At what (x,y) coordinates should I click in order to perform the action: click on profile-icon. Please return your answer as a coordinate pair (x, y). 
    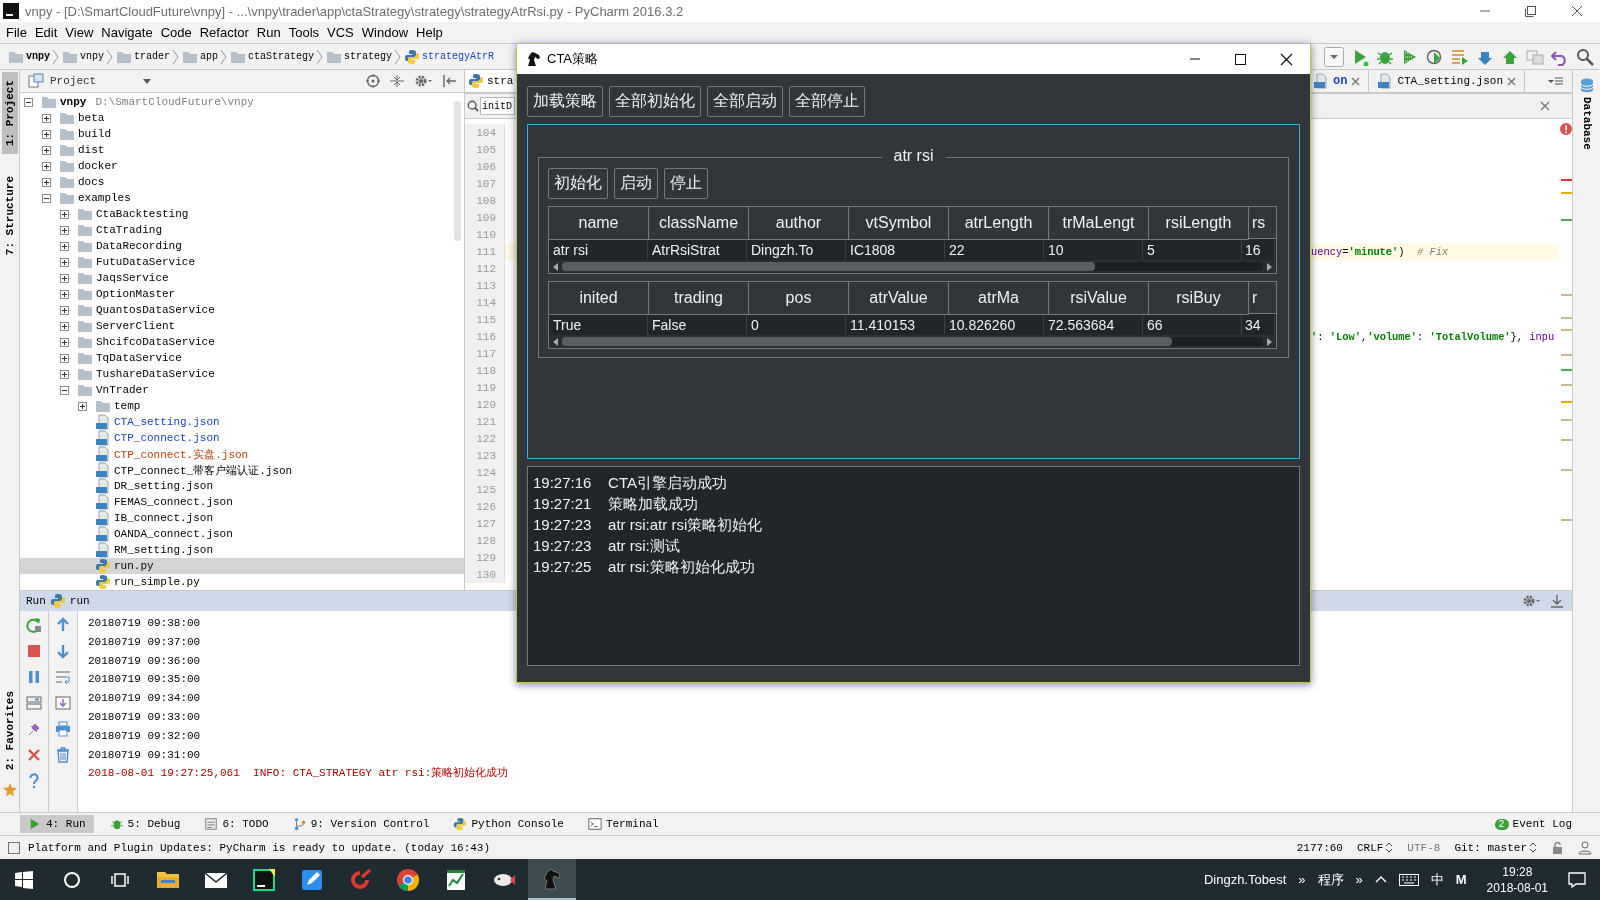
    Looking at the image, I should click on (1435, 56).